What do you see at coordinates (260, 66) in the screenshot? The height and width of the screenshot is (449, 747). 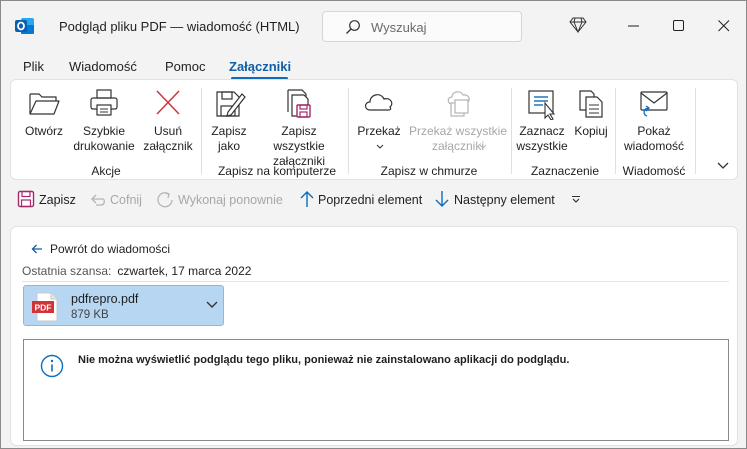 I see `tab-attachments: Załączniki` at bounding box center [260, 66].